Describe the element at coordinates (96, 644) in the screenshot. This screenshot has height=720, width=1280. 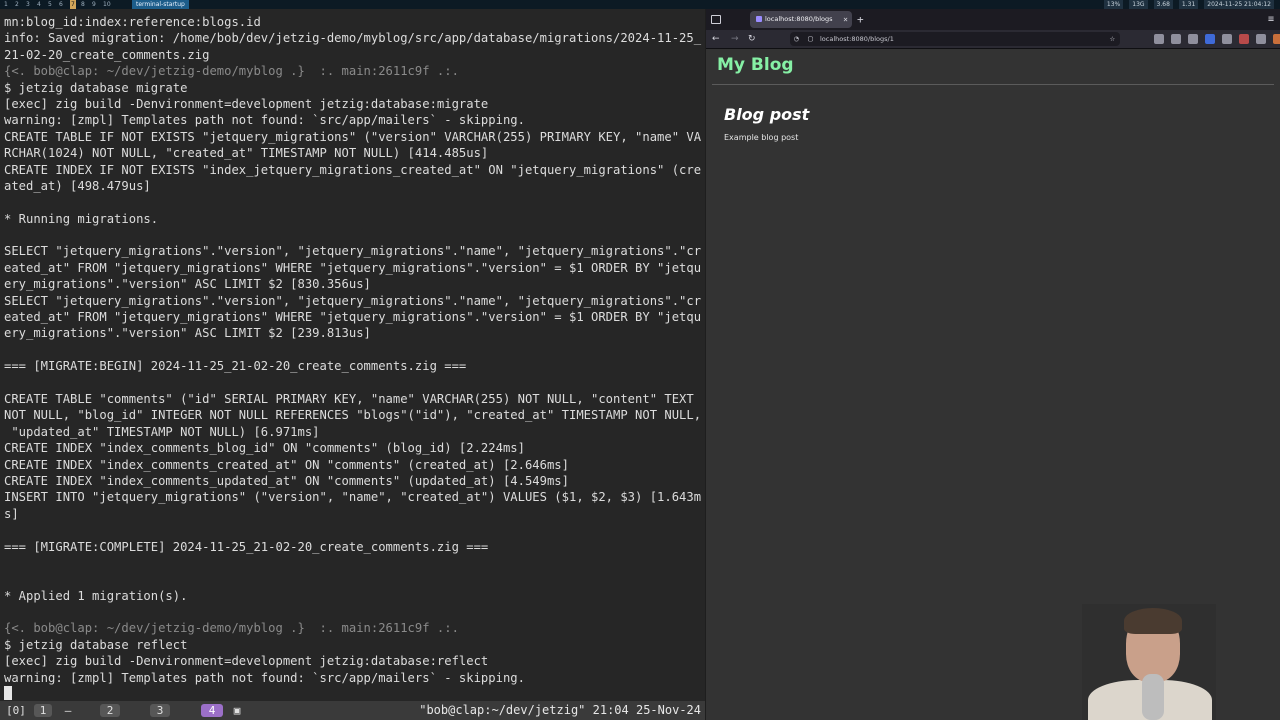
I see `terminal-line: $ jetzig database reflect` at that location.